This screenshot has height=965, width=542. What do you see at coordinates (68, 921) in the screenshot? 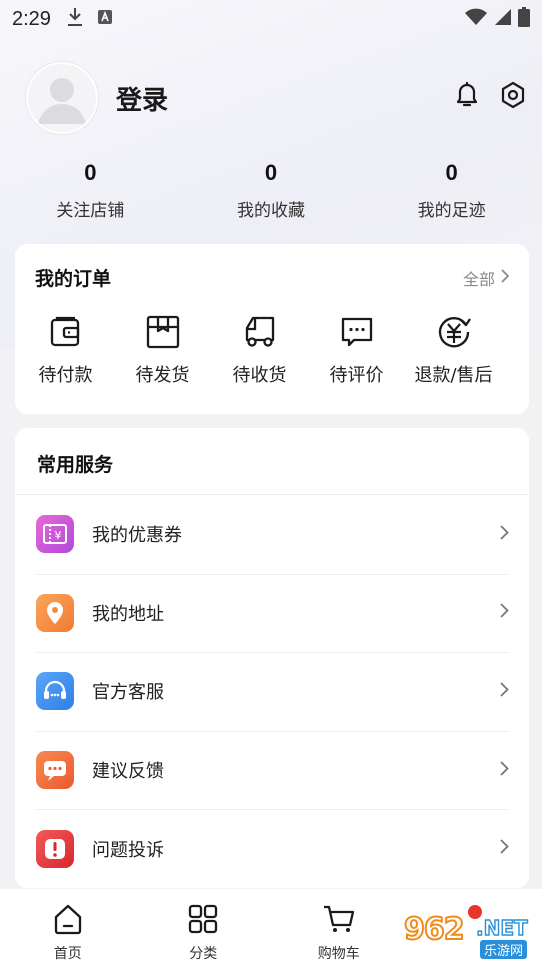
I see `home-icon` at bounding box center [68, 921].